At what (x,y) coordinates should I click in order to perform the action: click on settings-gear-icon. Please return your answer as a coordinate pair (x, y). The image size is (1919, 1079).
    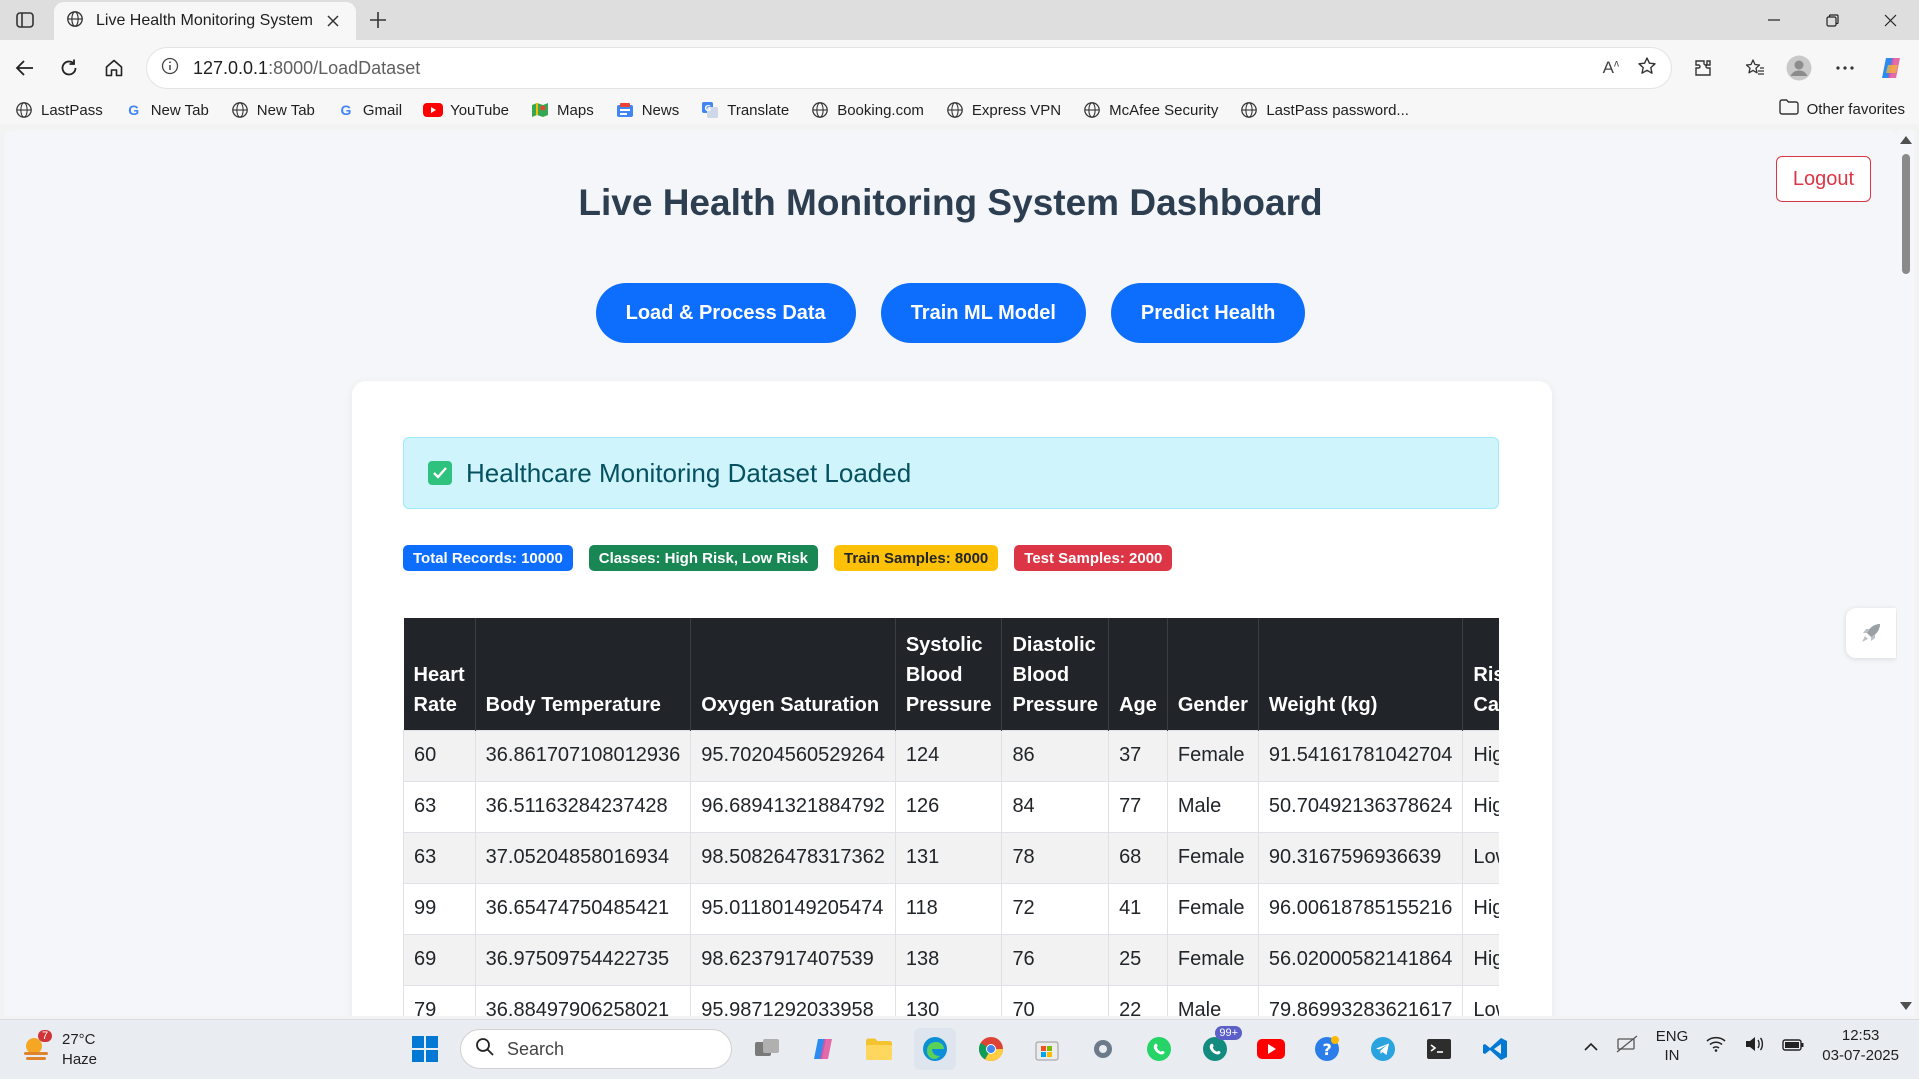
    Looking at the image, I should click on (1103, 1049).